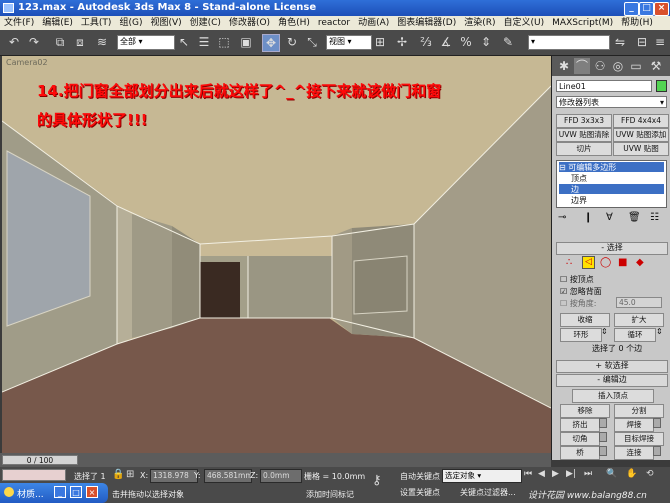 The image size is (670, 503). What do you see at coordinates (294, 23) in the screenshot?
I see `menu-character: 角色(H)` at bounding box center [294, 23].